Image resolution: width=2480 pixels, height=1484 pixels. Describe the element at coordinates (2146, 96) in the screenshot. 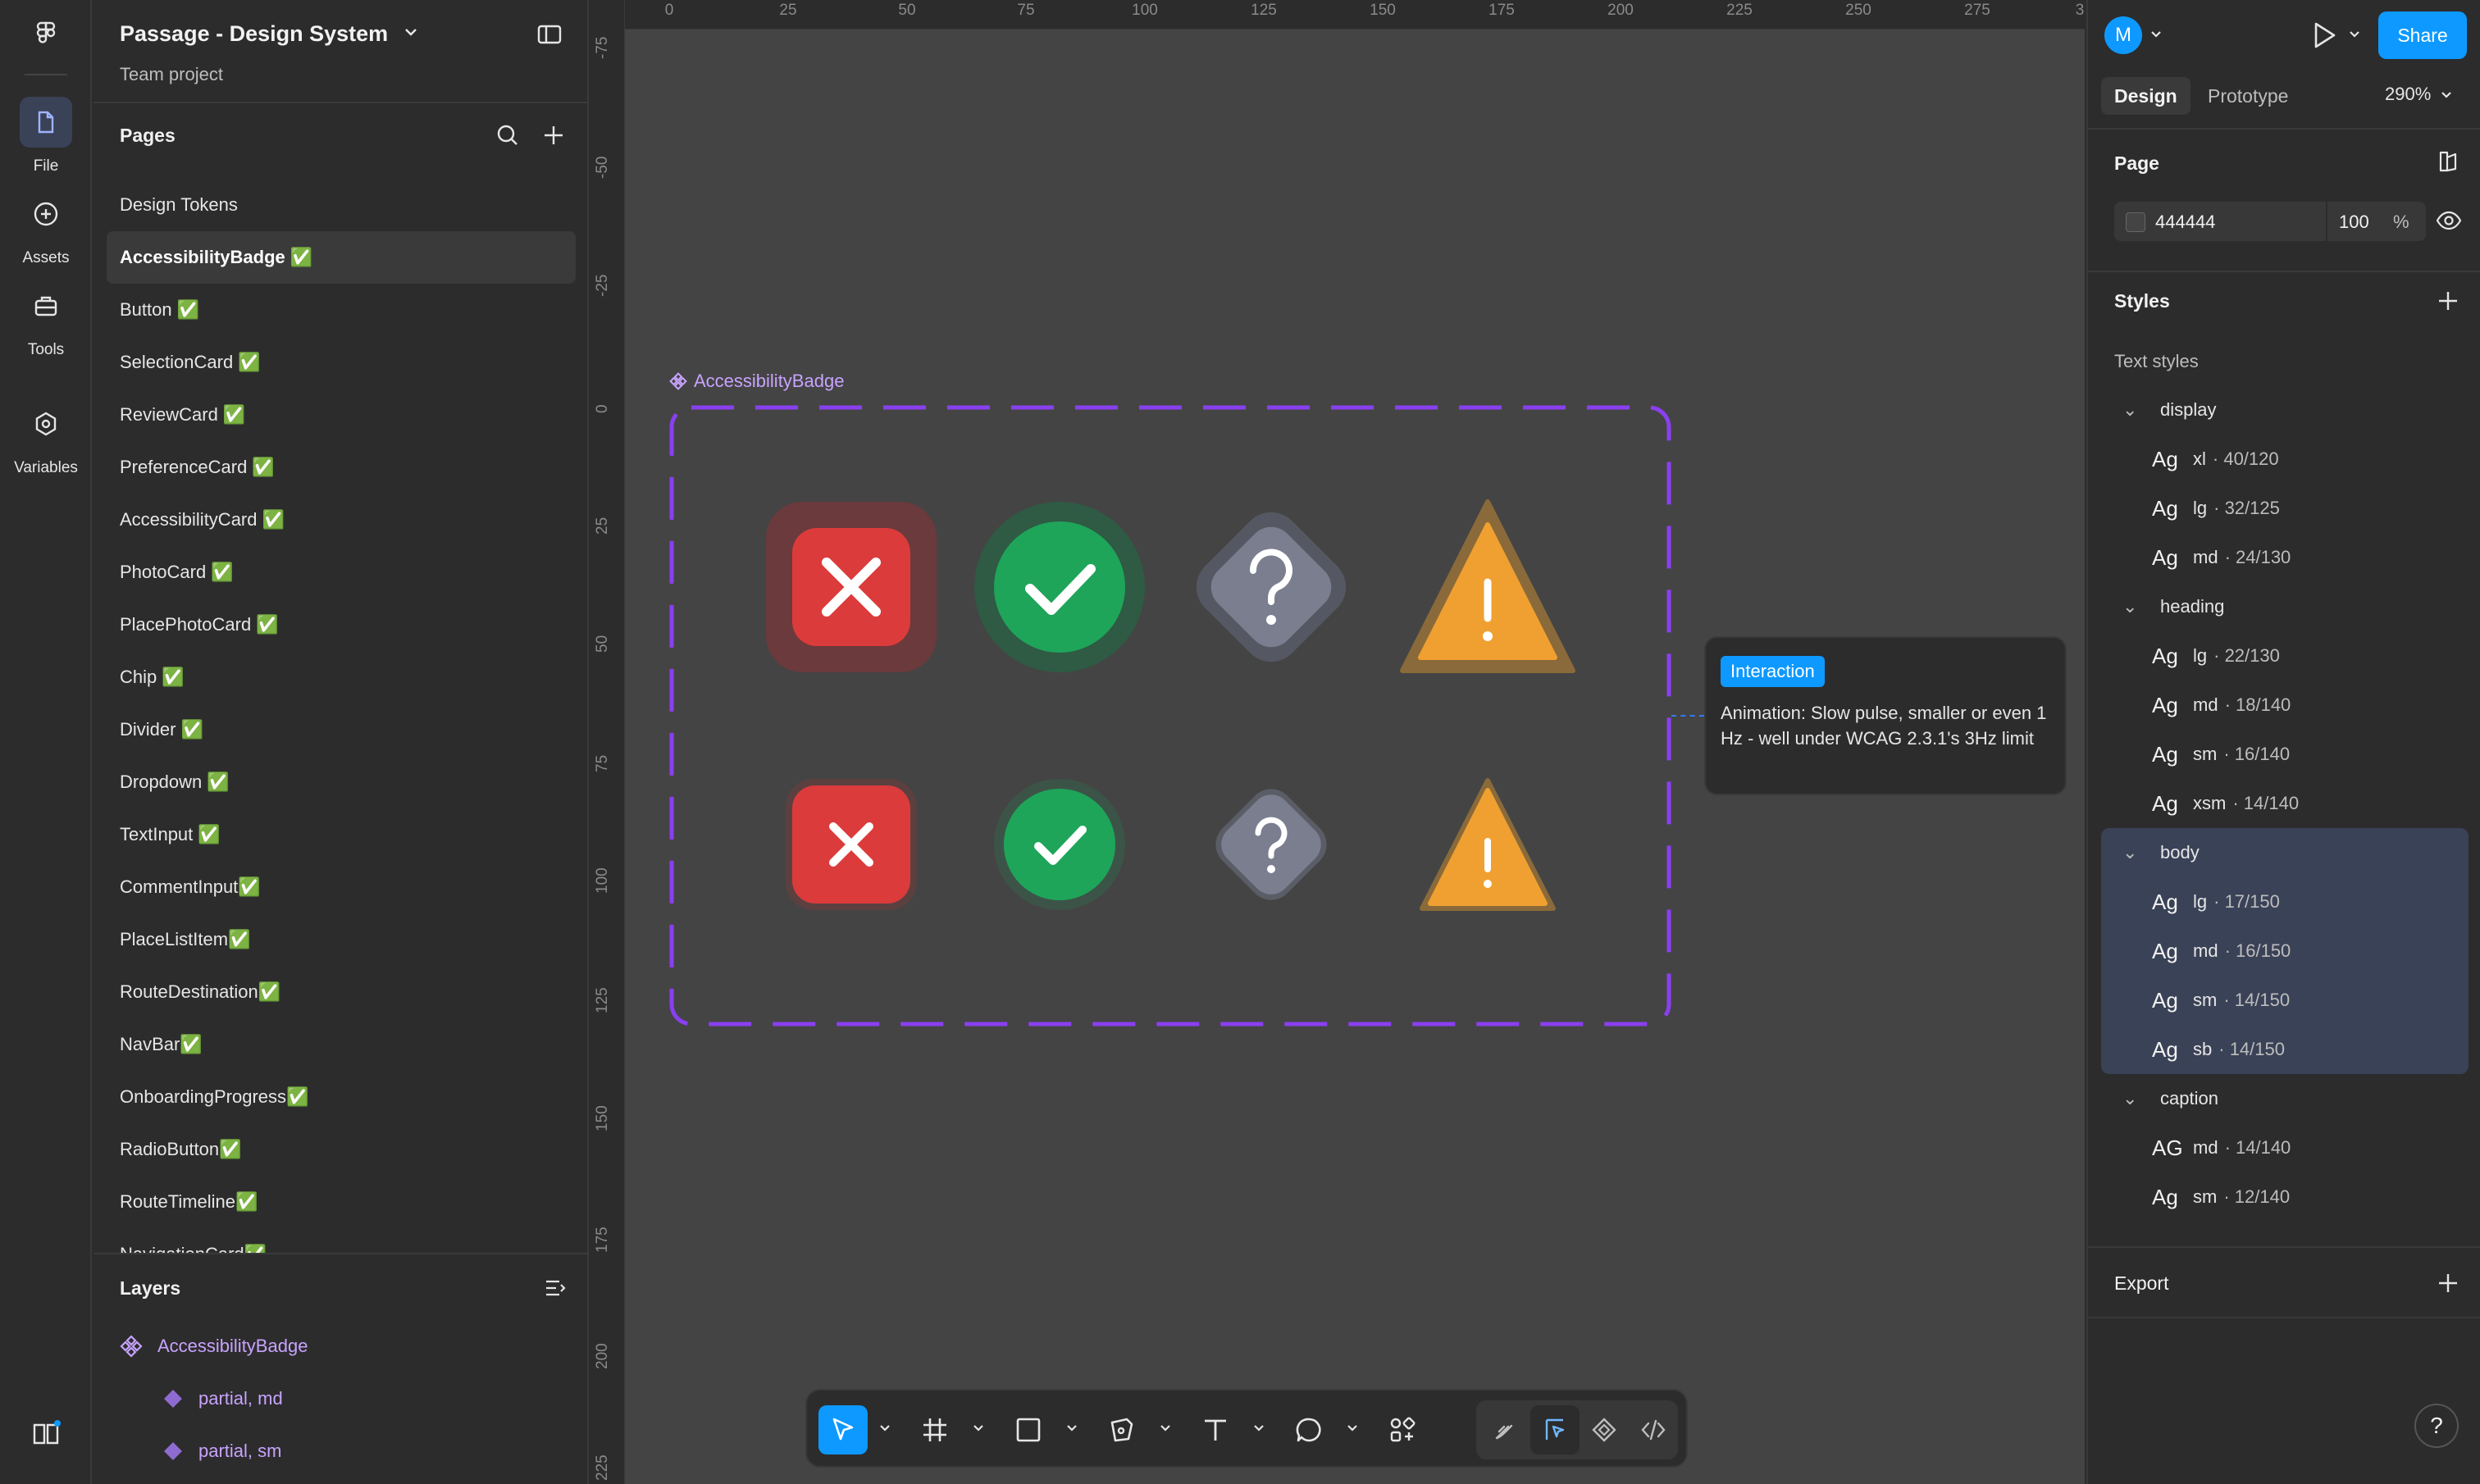

I see `tab-design: Design` at that location.